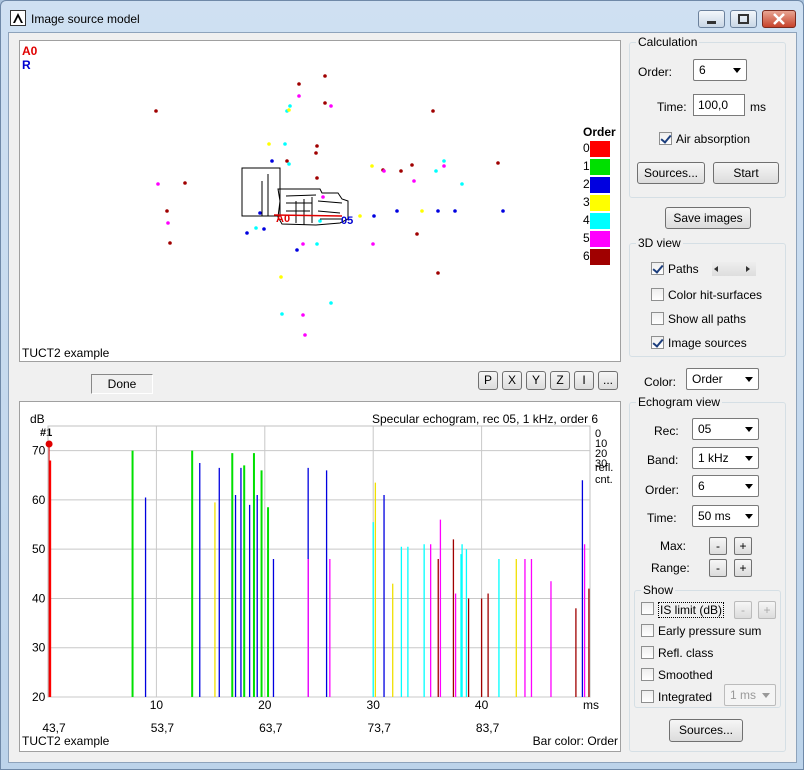 This screenshot has height=770, width=804. I want to click on order-legend-label: 2, so click(586, 184).